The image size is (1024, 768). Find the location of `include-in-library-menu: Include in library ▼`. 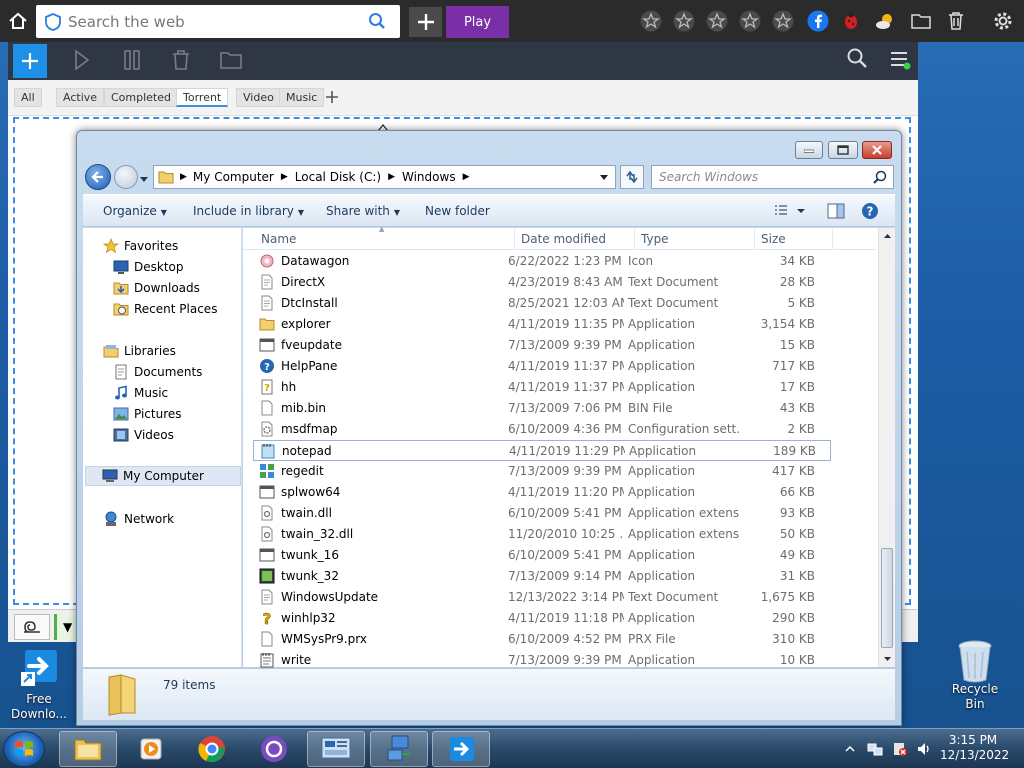

include-in-library-menu: Include in library ▼ is located at coordinates (248, 211).